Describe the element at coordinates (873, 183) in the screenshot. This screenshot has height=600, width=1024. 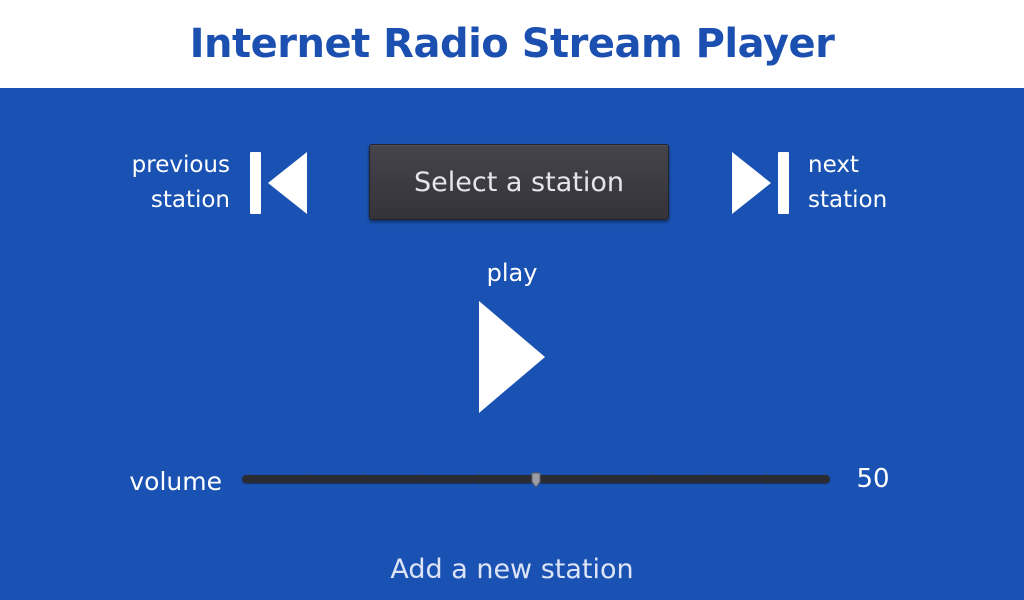
I see `next-station-label: next station` at that location.